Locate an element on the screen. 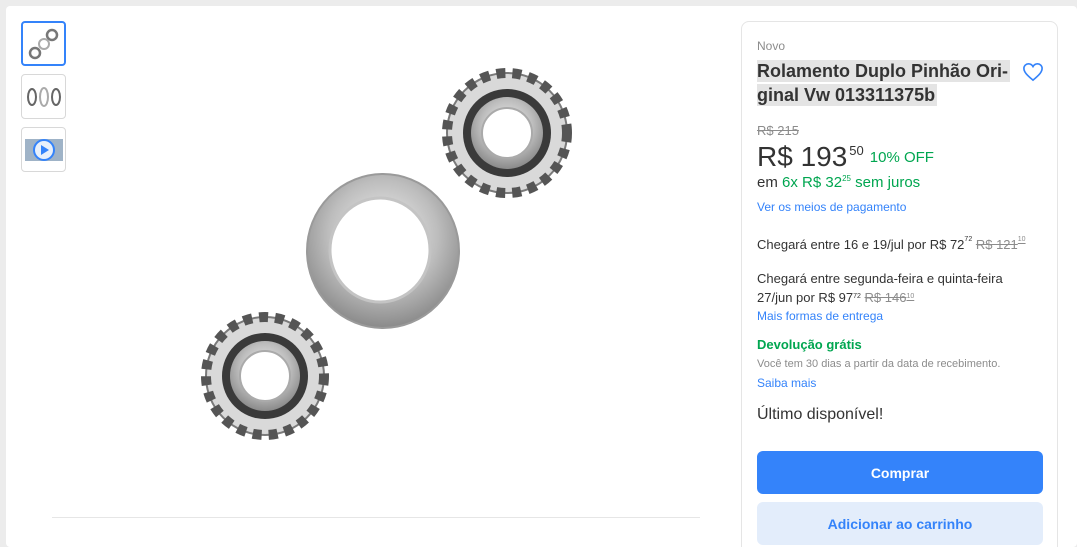  shipping-option-1-old-price: R$ 12110 is located at coordinates (1000, 244).